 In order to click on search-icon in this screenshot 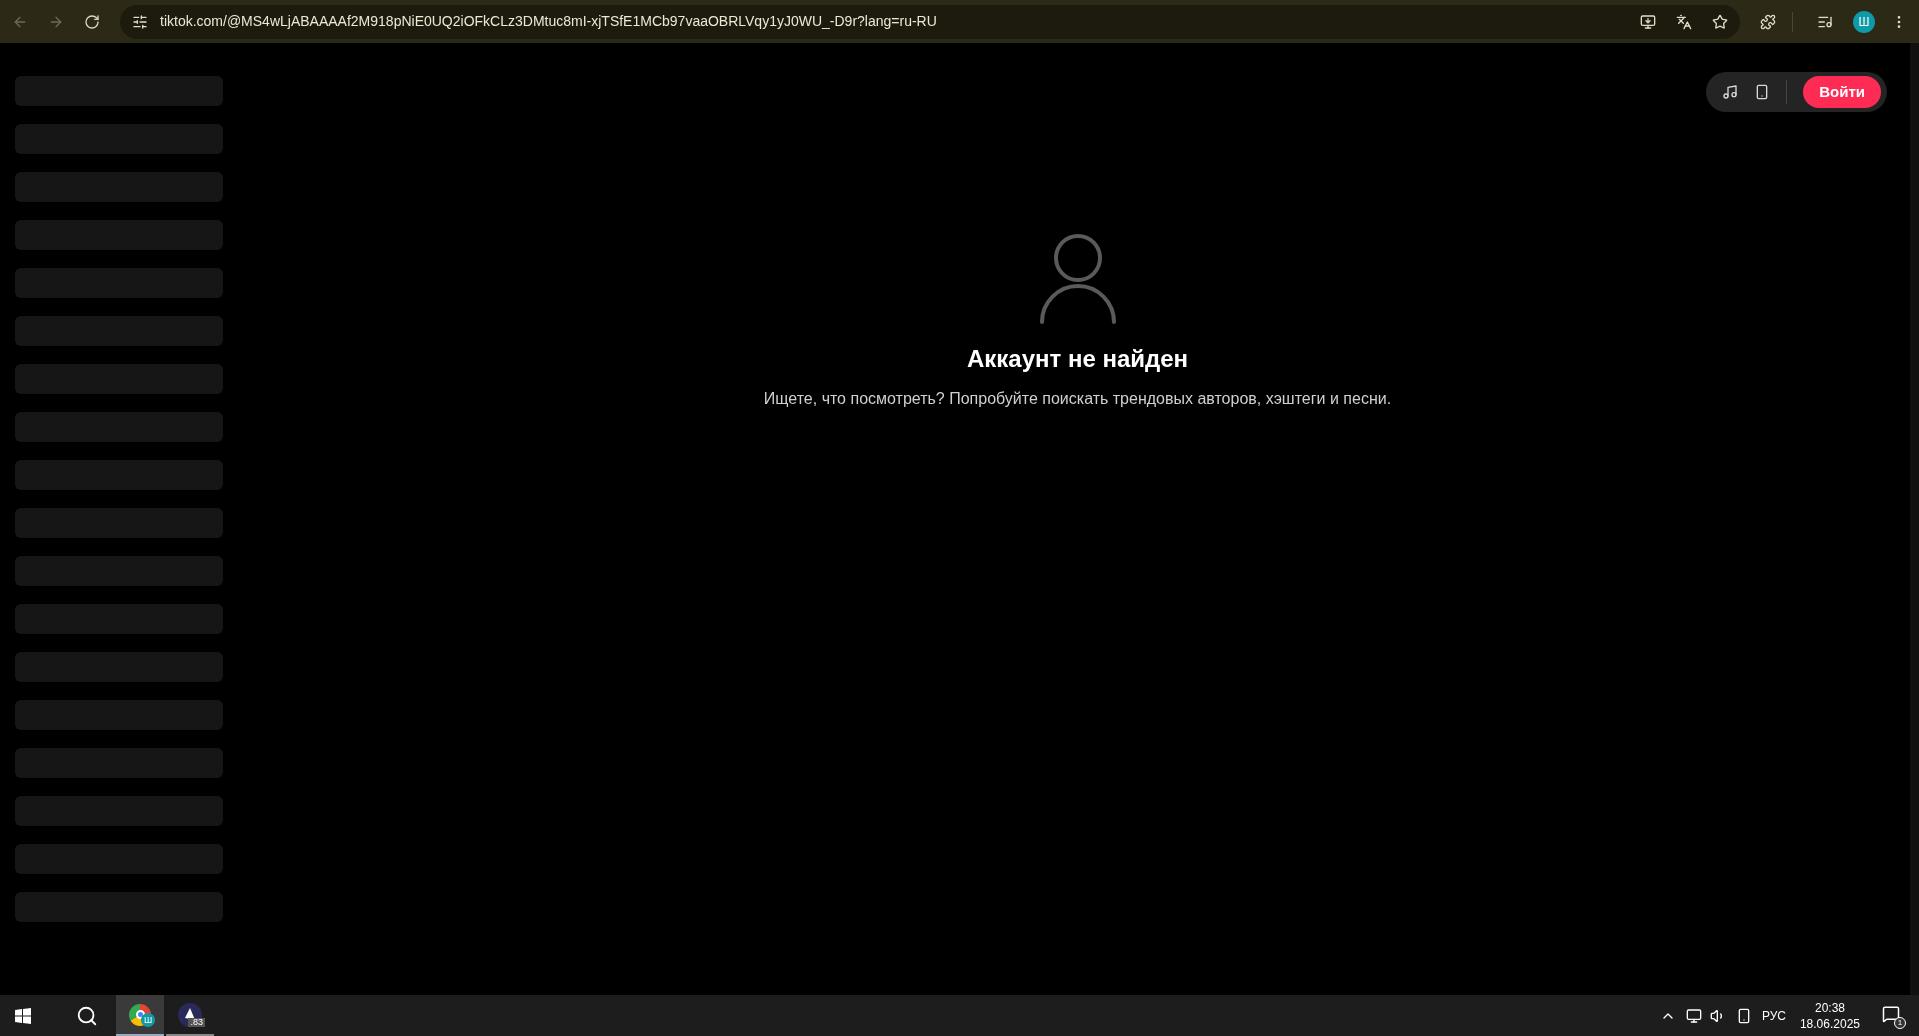, I will do `click(87, 1015)`.